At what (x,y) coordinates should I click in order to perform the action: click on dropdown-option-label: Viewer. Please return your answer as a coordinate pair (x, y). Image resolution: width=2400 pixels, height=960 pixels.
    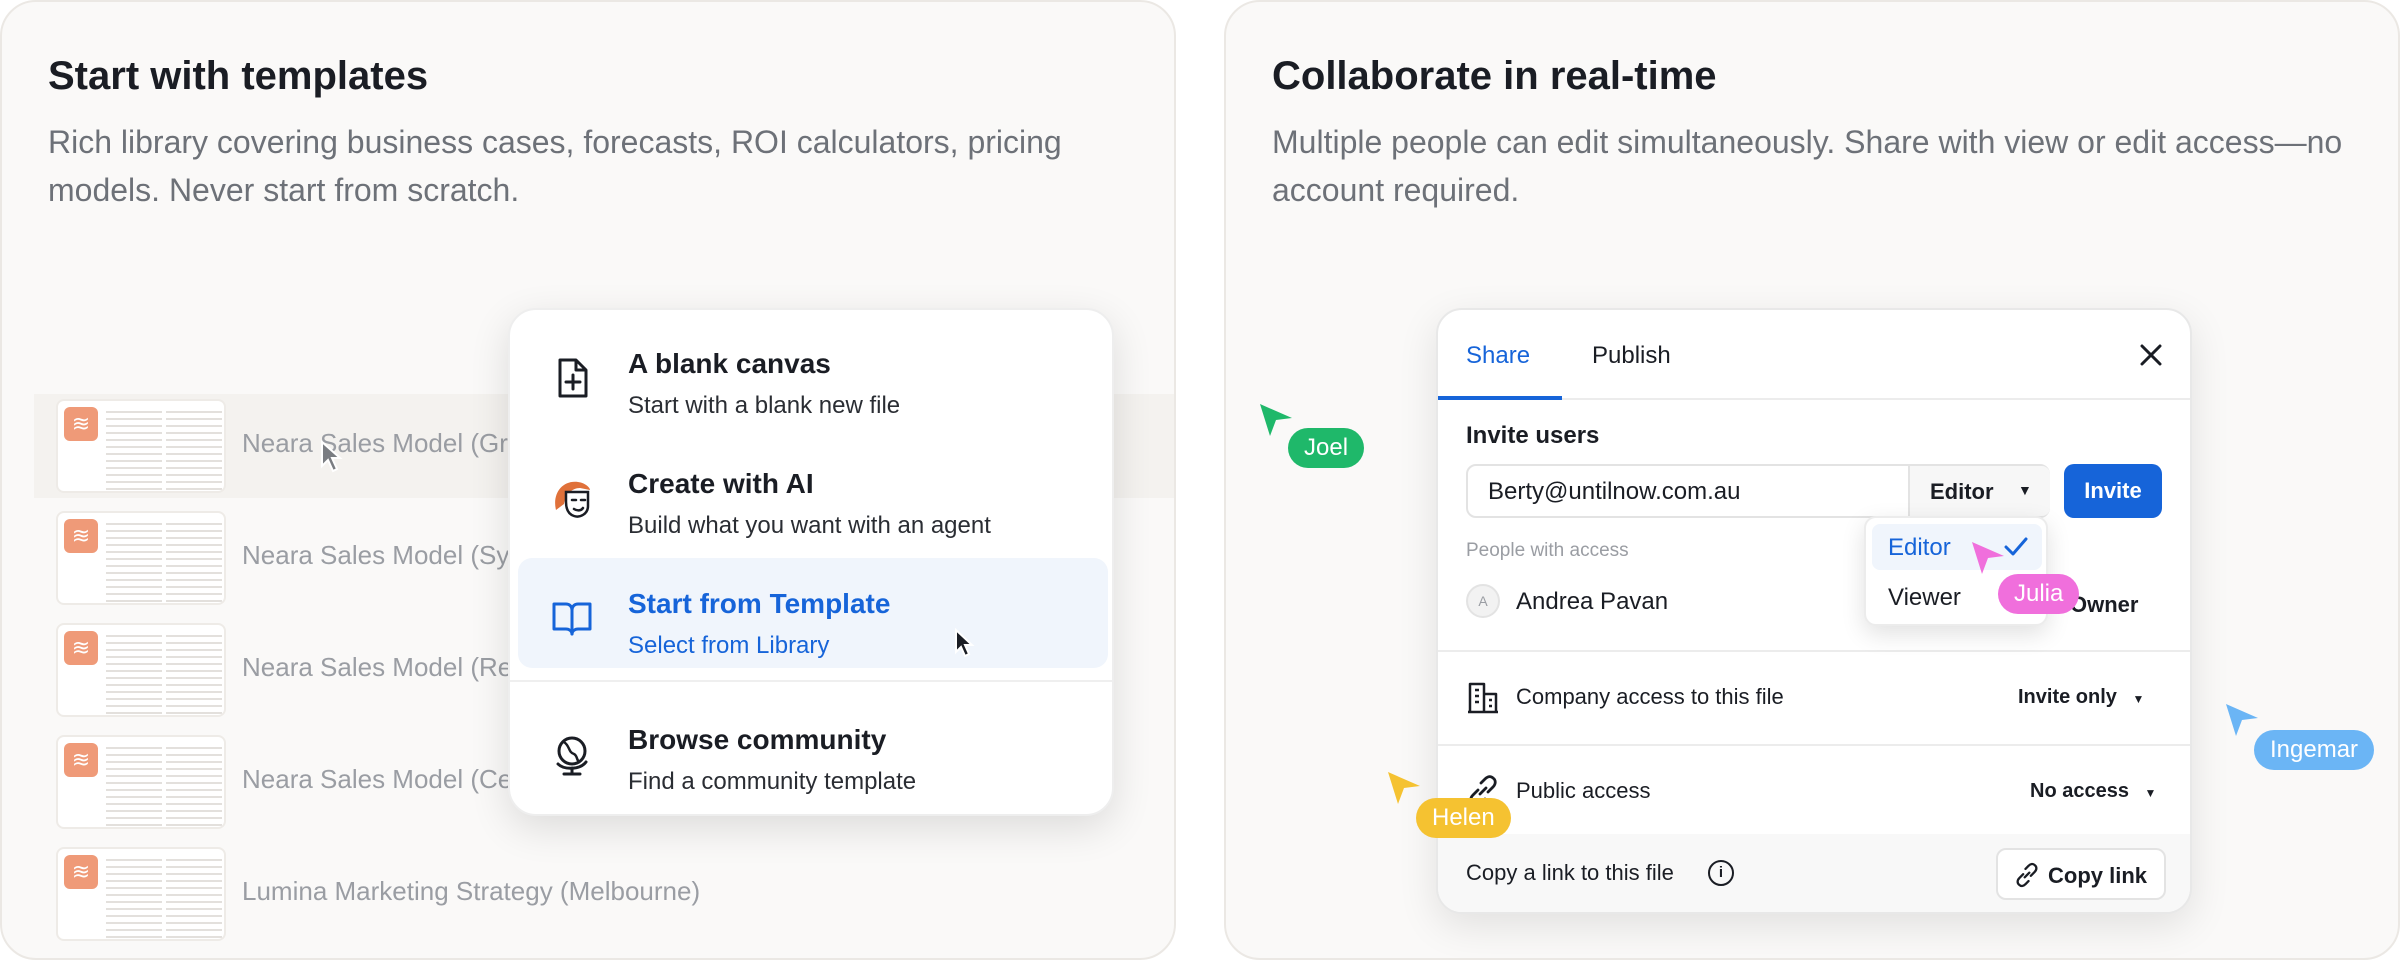
    Looking at the image, I should click on (1924, 597).